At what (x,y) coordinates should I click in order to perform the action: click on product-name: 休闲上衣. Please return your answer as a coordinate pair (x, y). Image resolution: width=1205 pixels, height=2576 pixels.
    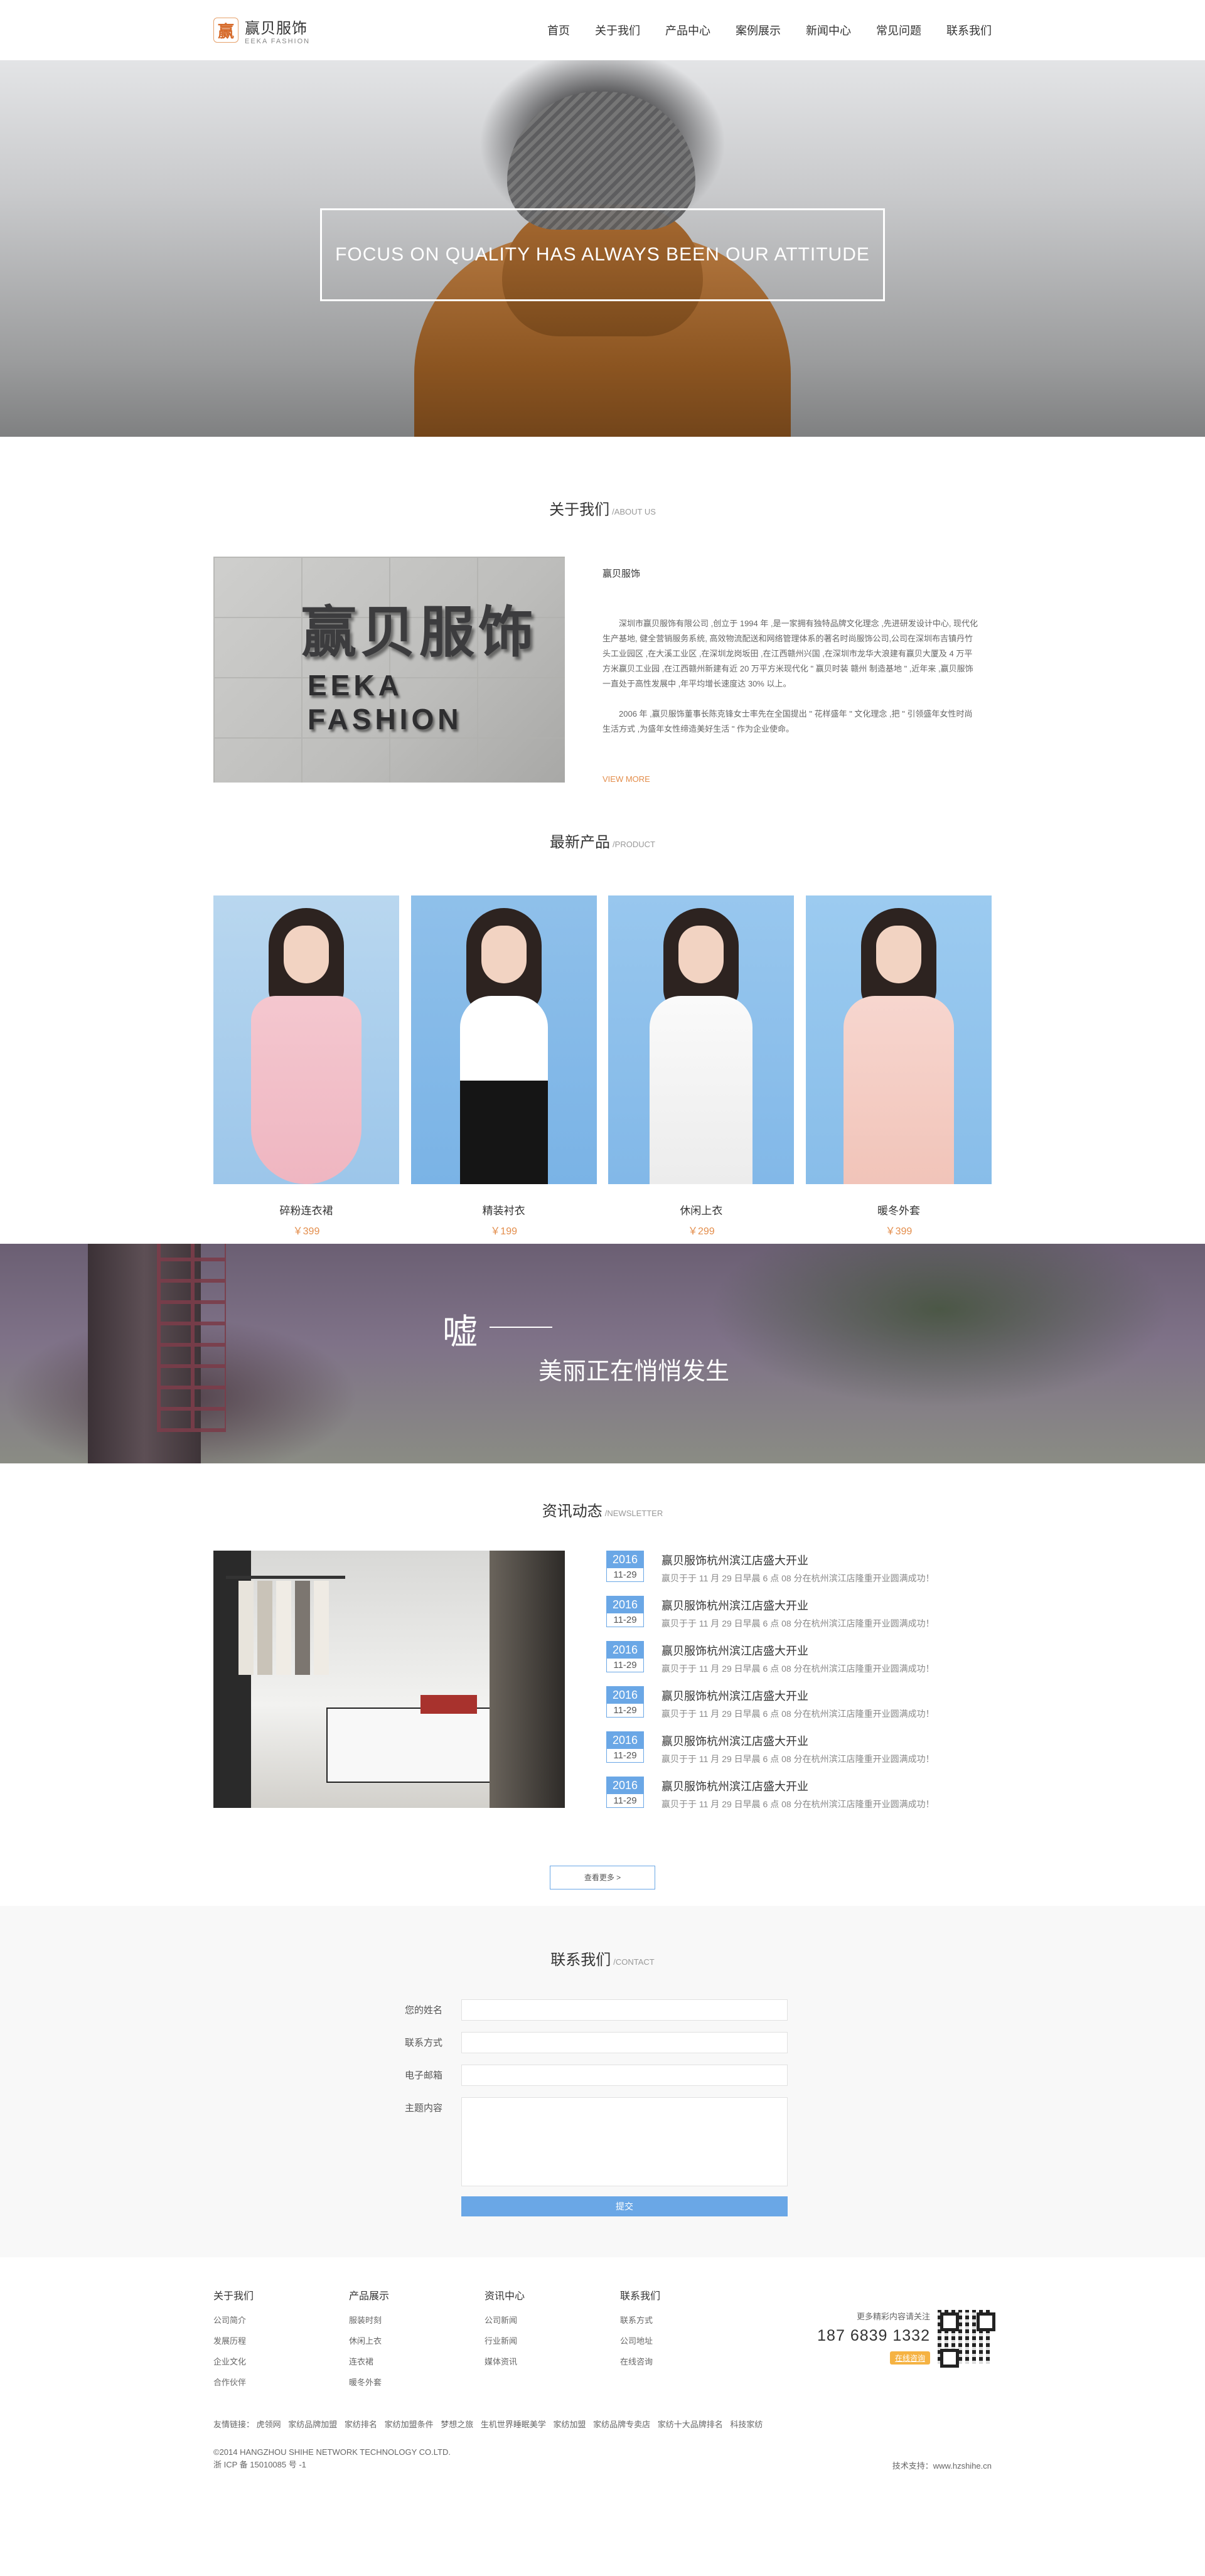
    Looking at the image, I should click on (701, 1209).